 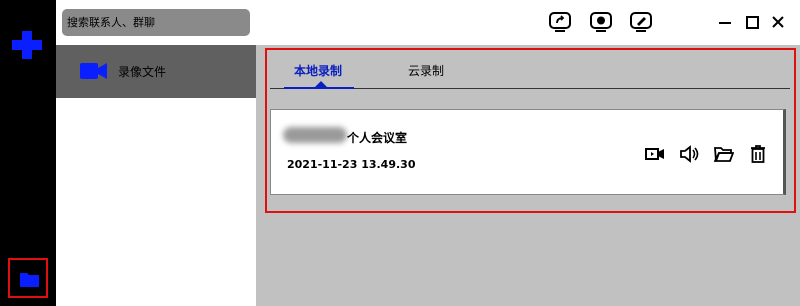 What do you see at coordinates (641, 22) in the screenshot?
I see `whiteboard-icon` at bounding box center [641, 22].